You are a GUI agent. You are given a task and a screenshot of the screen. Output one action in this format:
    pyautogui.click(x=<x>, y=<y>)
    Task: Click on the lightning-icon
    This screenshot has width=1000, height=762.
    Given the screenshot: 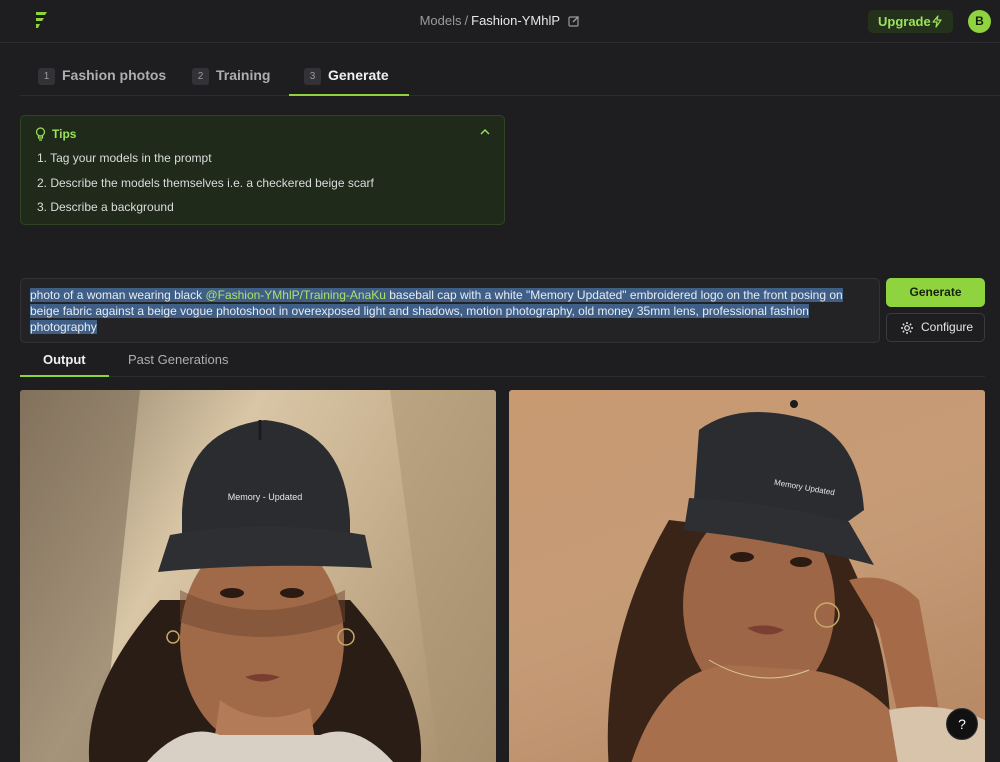 What is the action you would take?
    pyautogui.click(x=937, y=21)
    